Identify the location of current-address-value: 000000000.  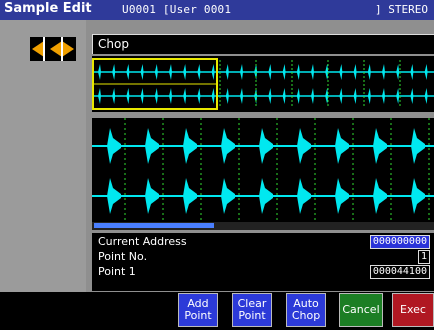
(399, 242).